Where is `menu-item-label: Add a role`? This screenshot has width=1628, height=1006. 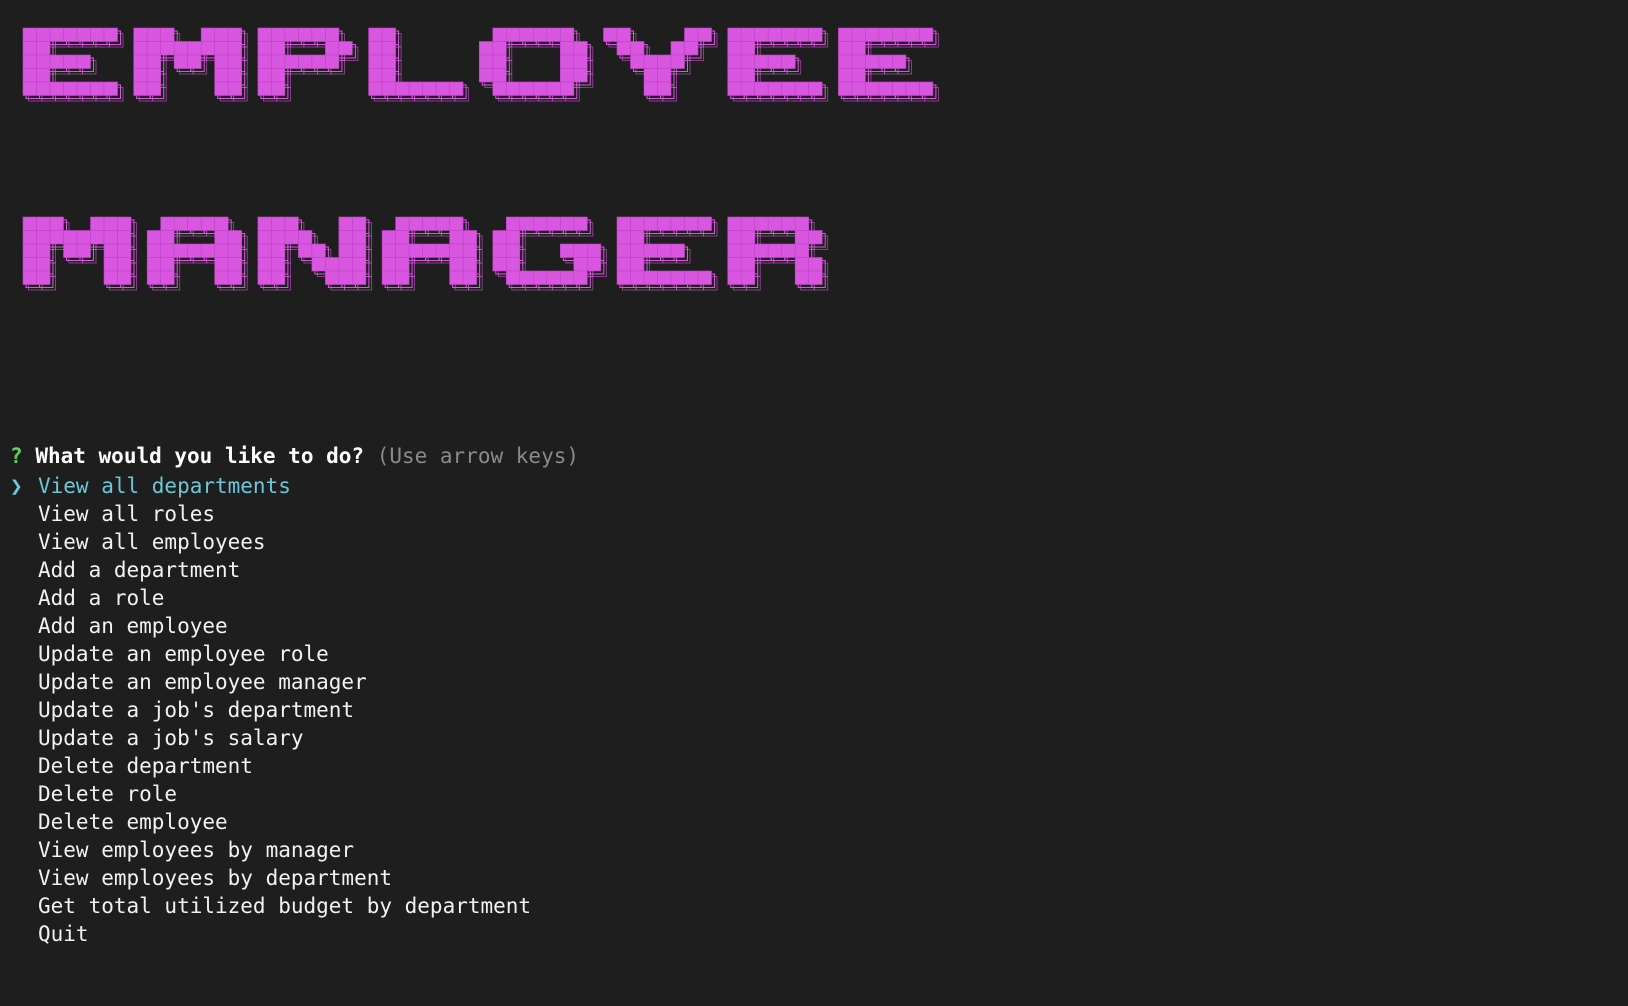
menu-item-label: Add a role is located at coordinates (101, 598).